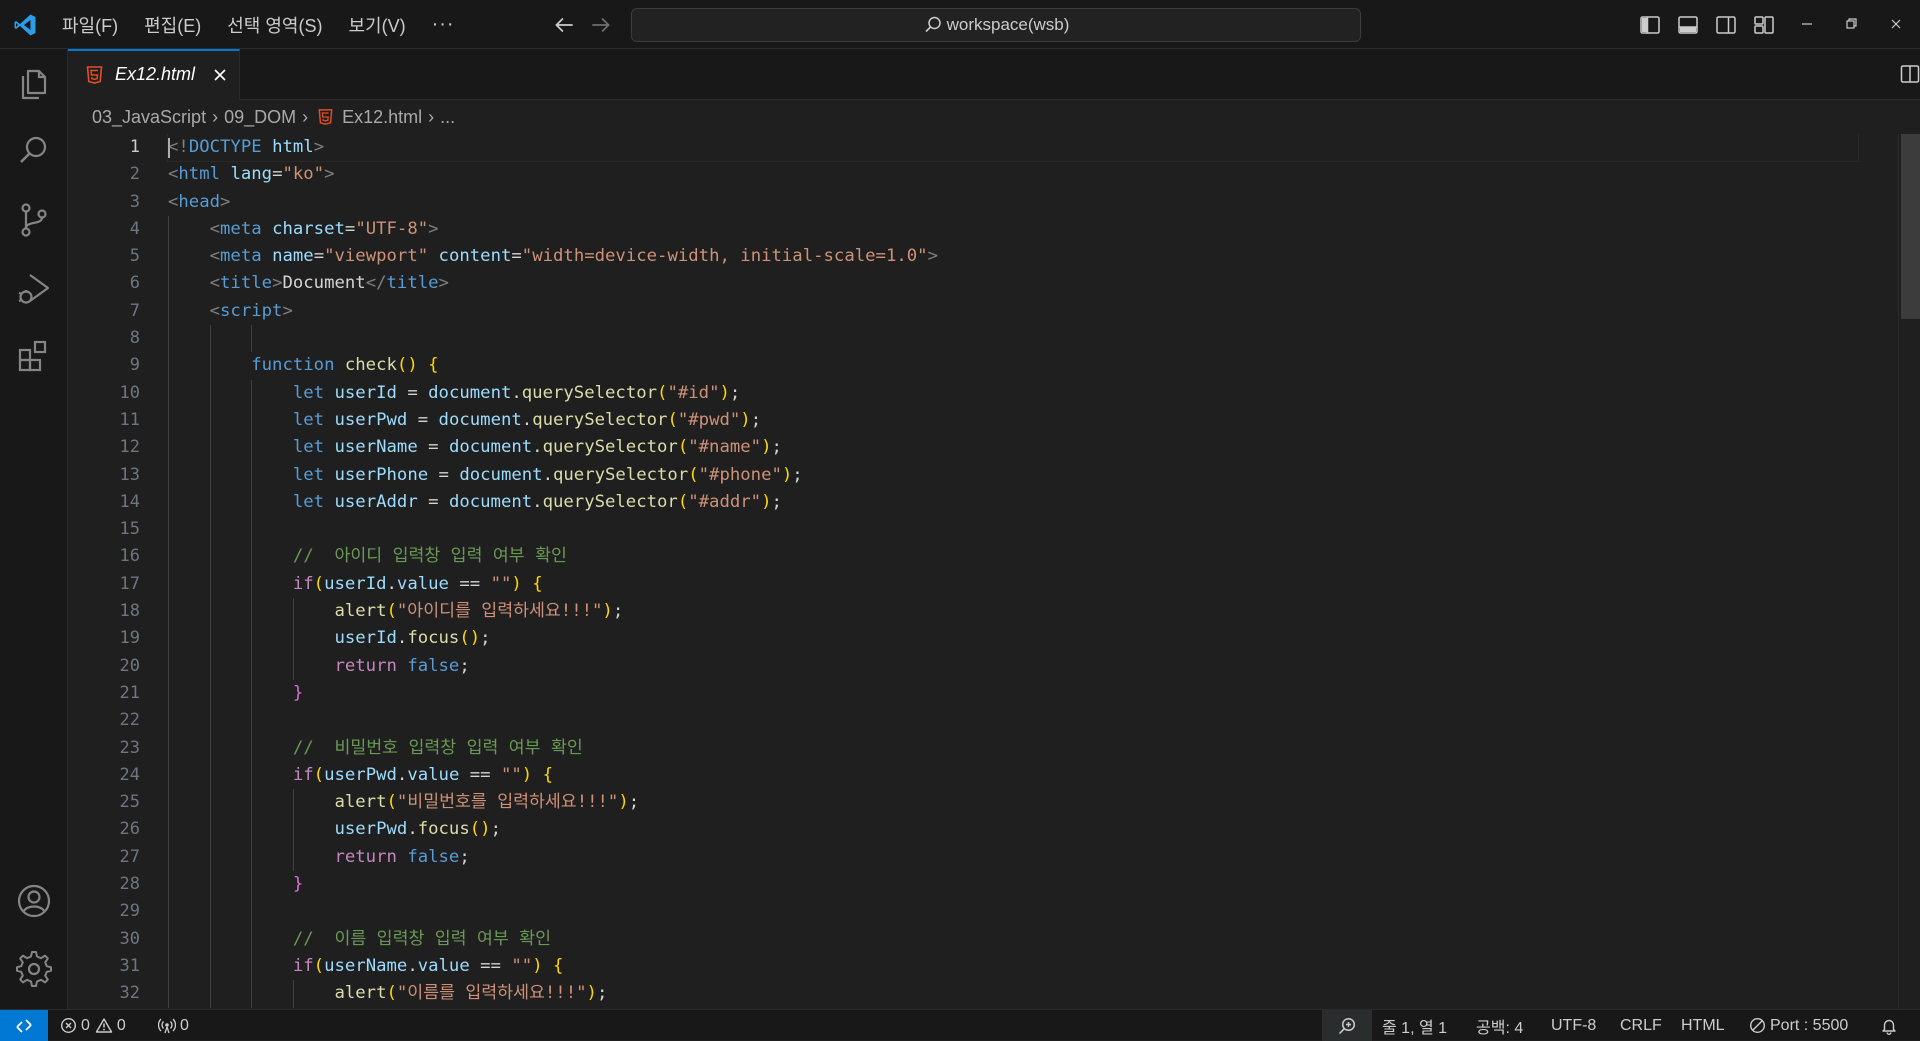 The height and width of the screenshot is (1041, 1920). What do you see at coordinates (1013, 775) in the screenshot?
I see `code-line: if(userPwd.value == "") {` at bounding box center [1013, 775].